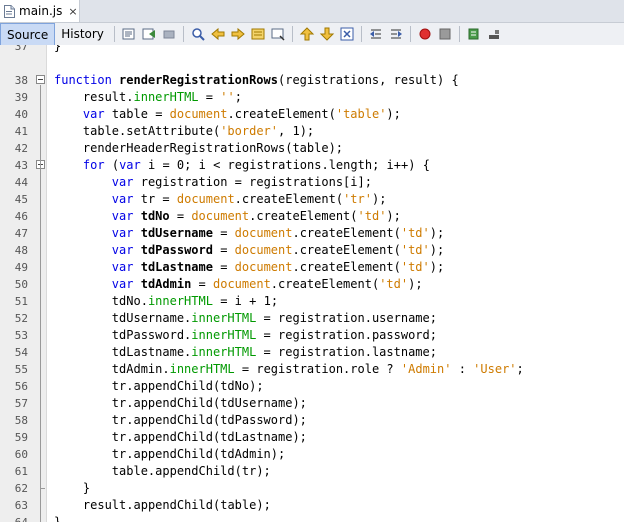  What do you see at coordinates (336, 63) in the screenshot?
I see `code-line` at bounding box center [336, 63].